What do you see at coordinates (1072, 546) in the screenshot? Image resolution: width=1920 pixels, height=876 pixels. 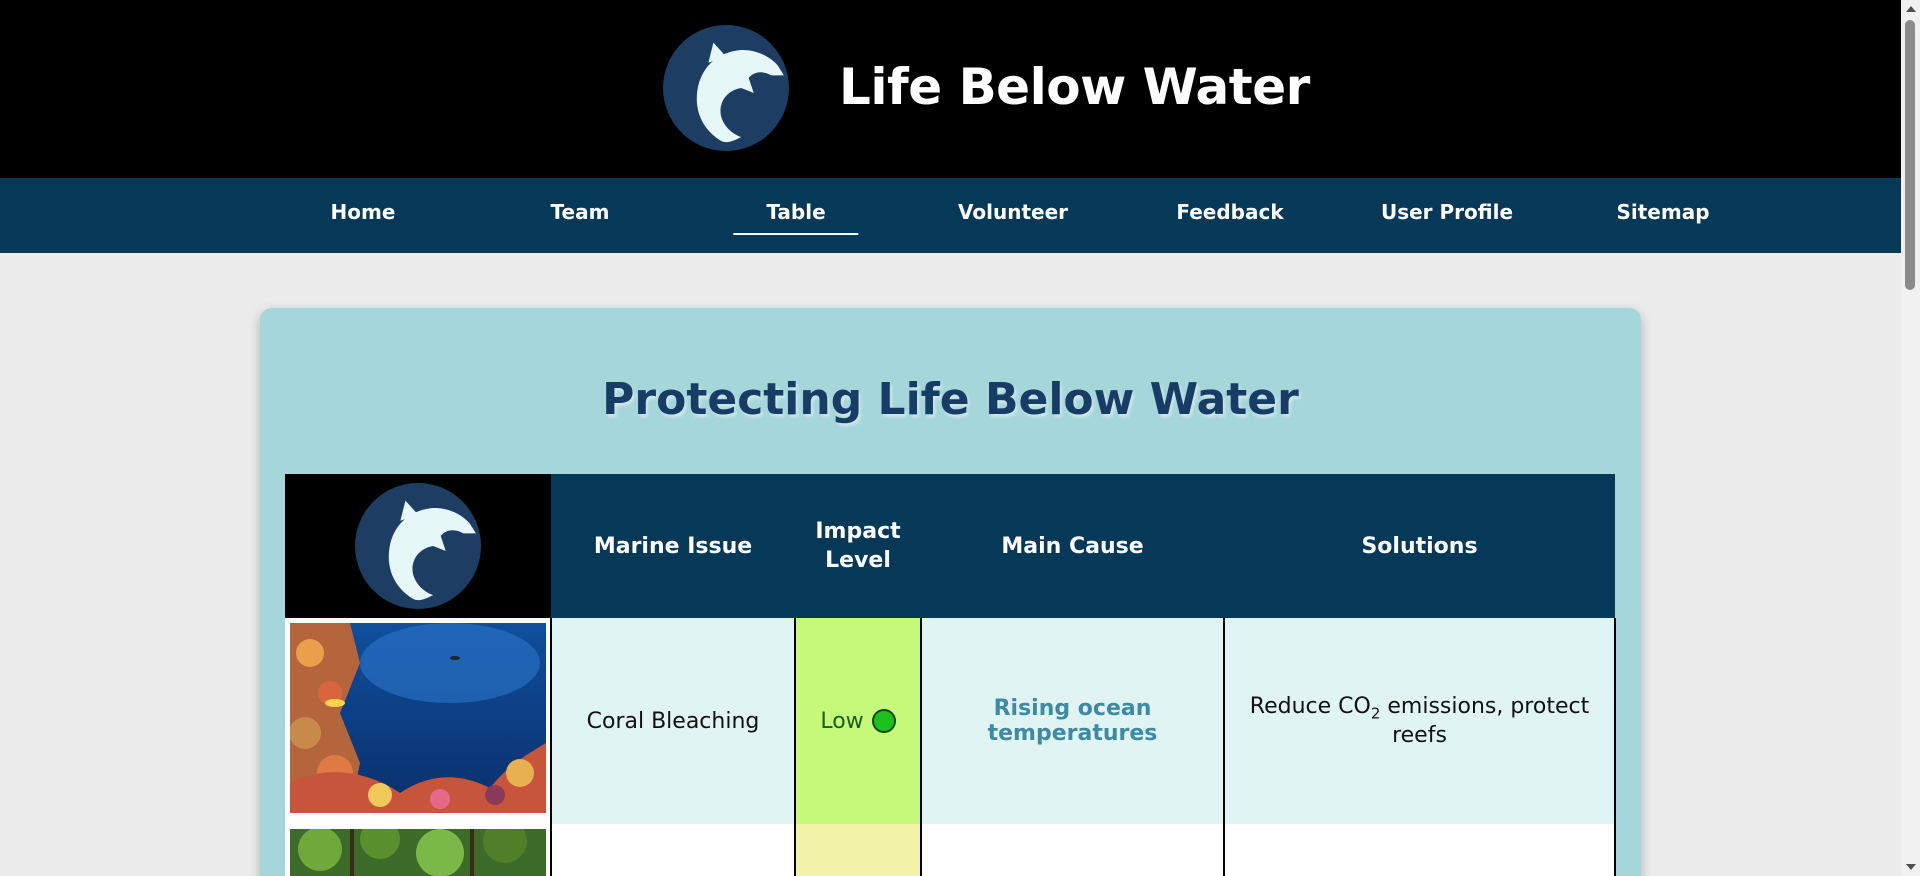 I see `table-header-main-cause: Main Cause` at bounding box center [1072, 546].